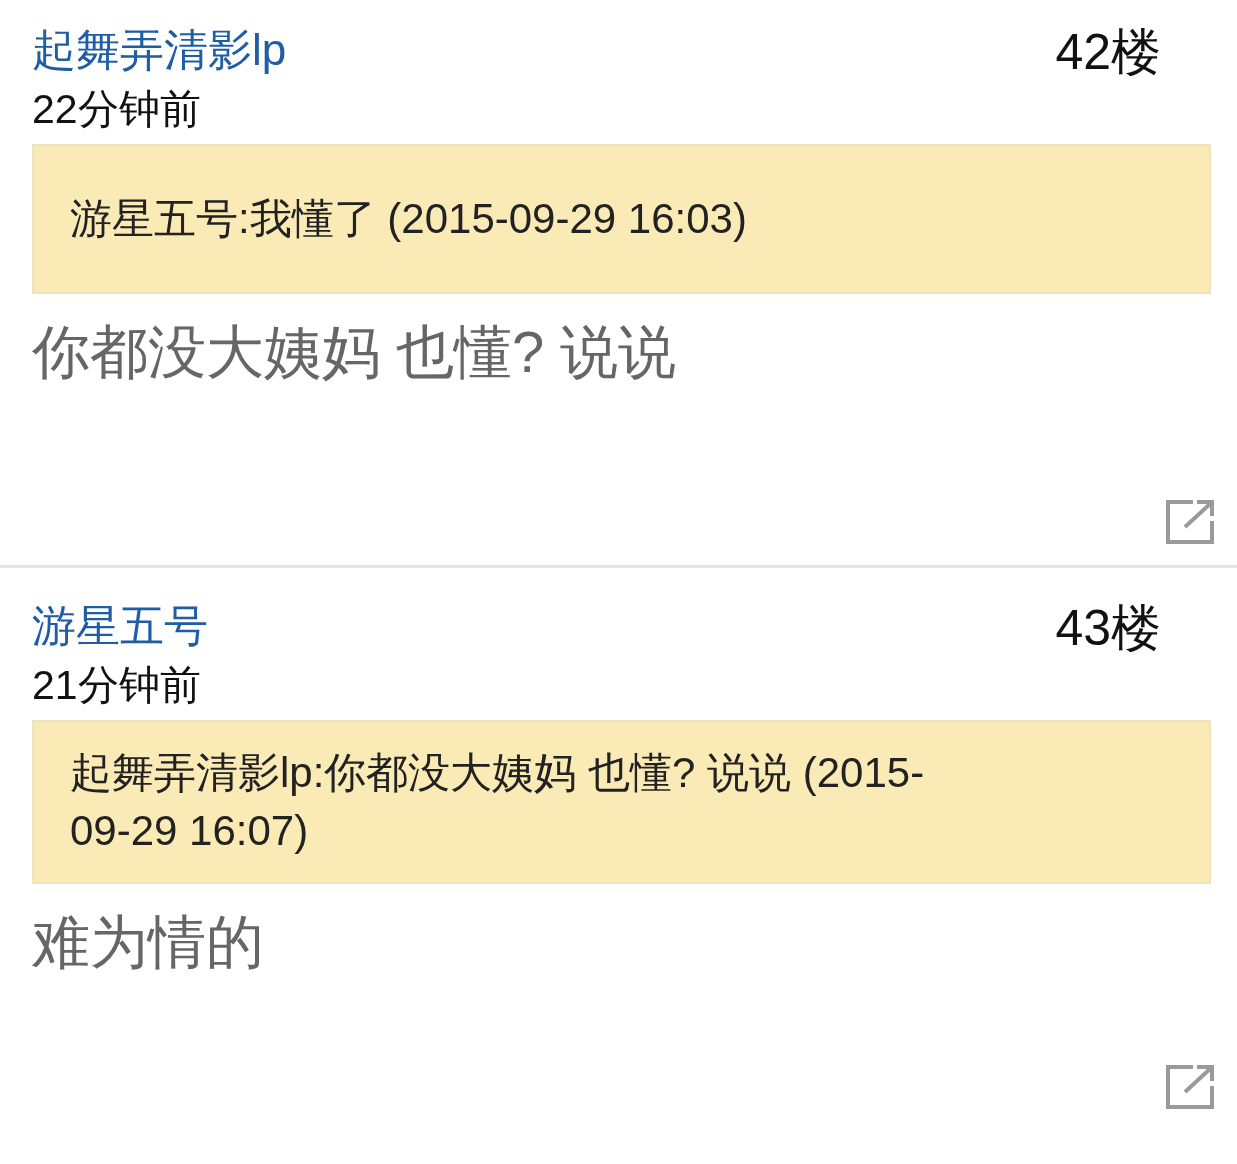 The image size is (1237, 1164). I want to click on username-link: 起舞弄清影lp, so click(159, 50).